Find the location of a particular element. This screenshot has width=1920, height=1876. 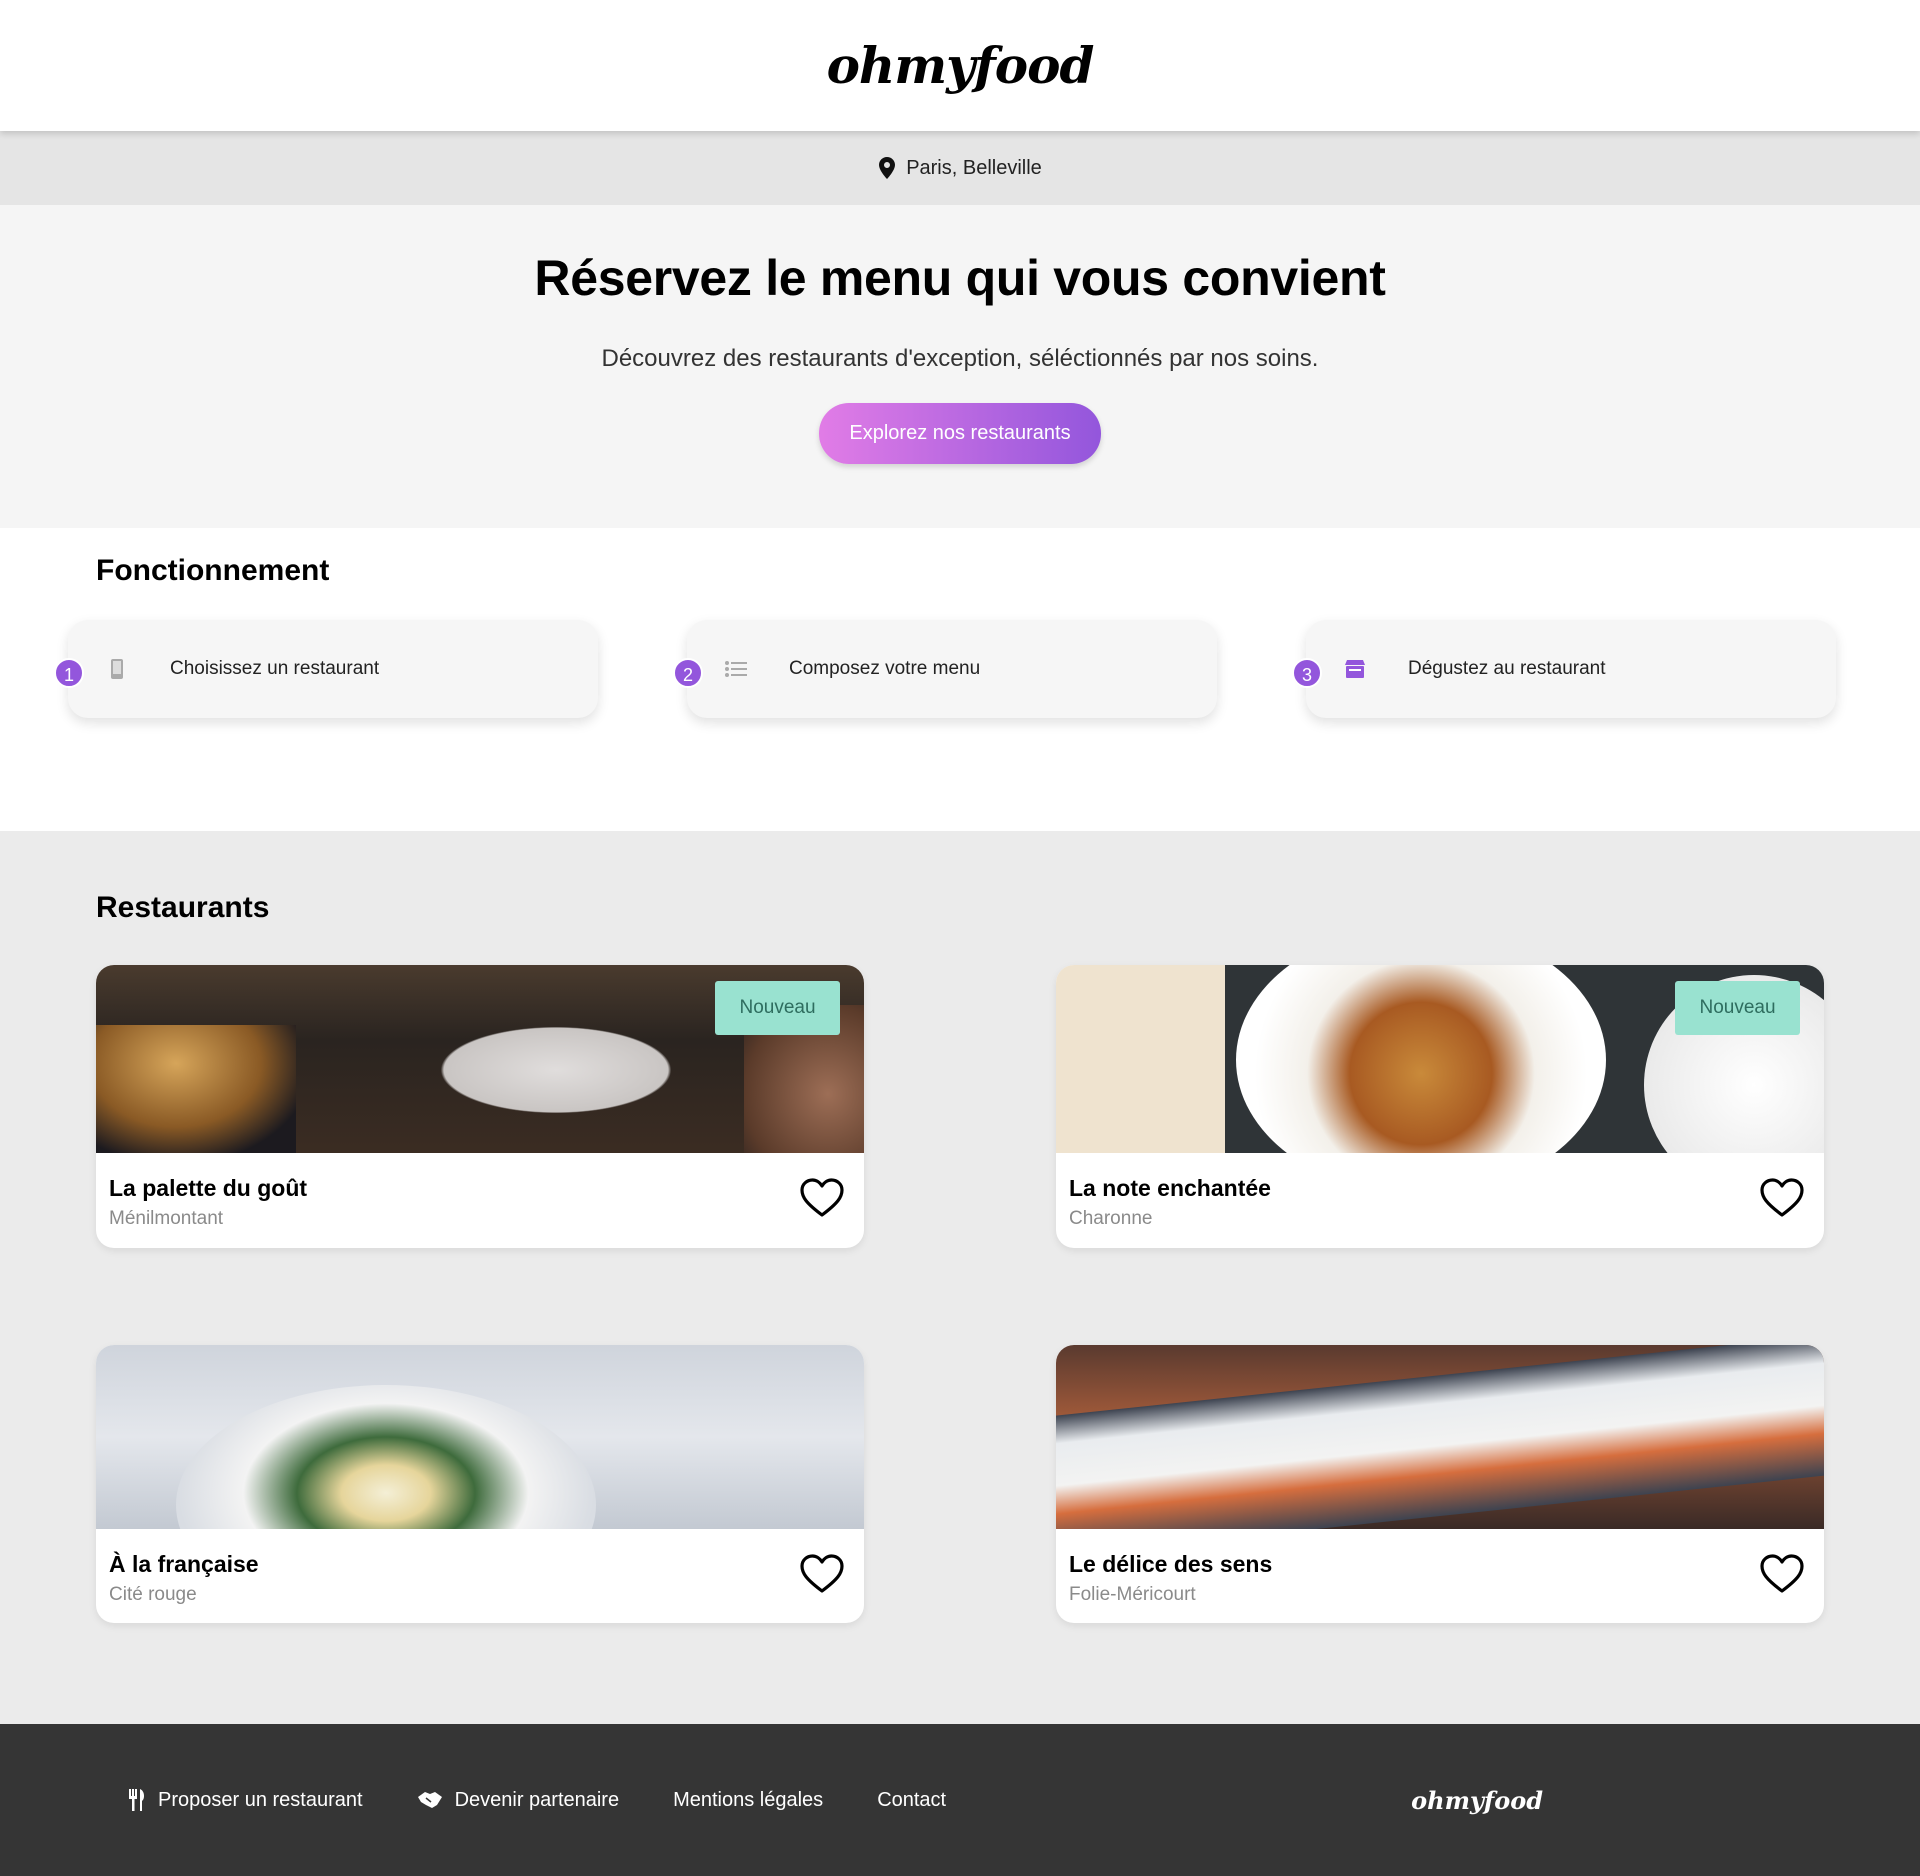

step-label: Choisissez un restaurant is located at coordinates (275, 668).